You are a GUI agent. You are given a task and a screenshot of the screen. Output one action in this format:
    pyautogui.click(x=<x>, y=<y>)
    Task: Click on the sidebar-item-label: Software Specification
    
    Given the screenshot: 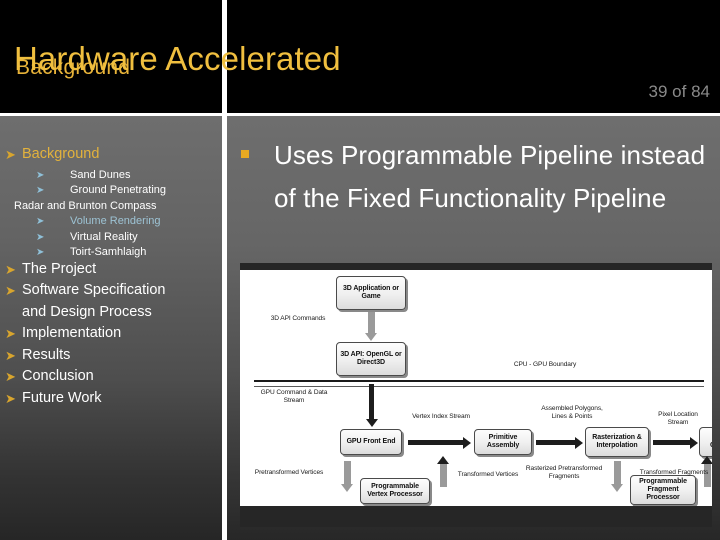 What is the action you would take?
    pyautogui.click(x=94, y=290)
    